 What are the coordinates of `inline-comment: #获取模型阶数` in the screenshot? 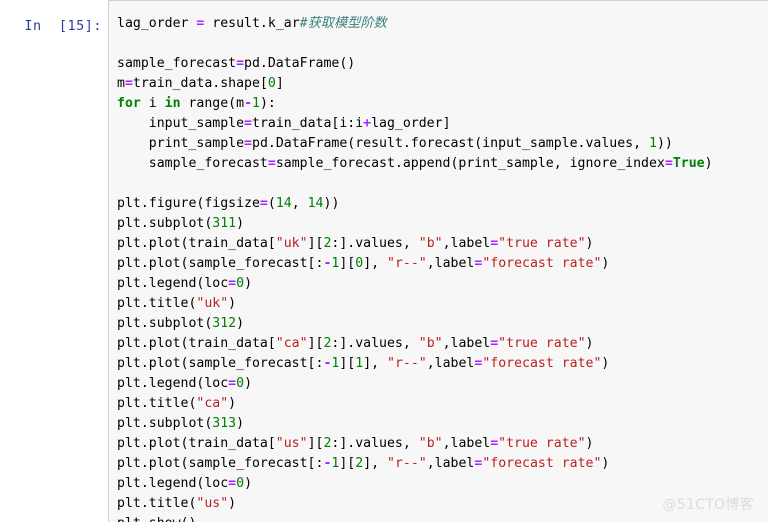 It's located at (343, 23).